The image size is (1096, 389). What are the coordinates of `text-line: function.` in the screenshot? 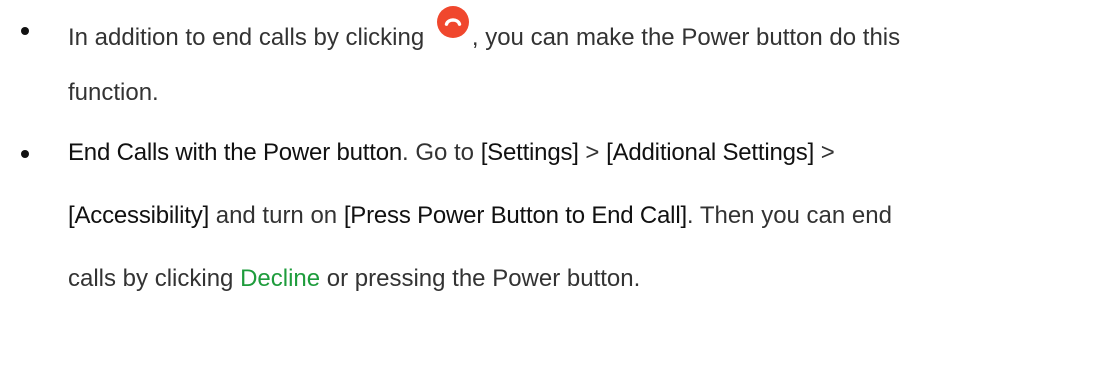 It's located at (113, 92).